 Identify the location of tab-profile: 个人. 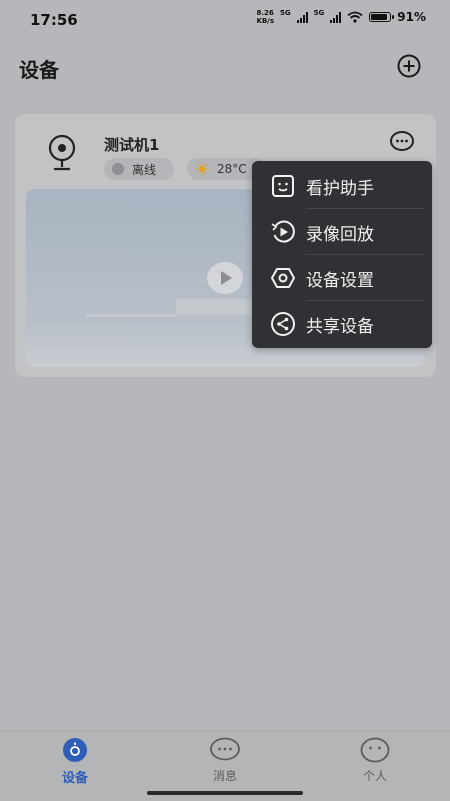
(375, 760).